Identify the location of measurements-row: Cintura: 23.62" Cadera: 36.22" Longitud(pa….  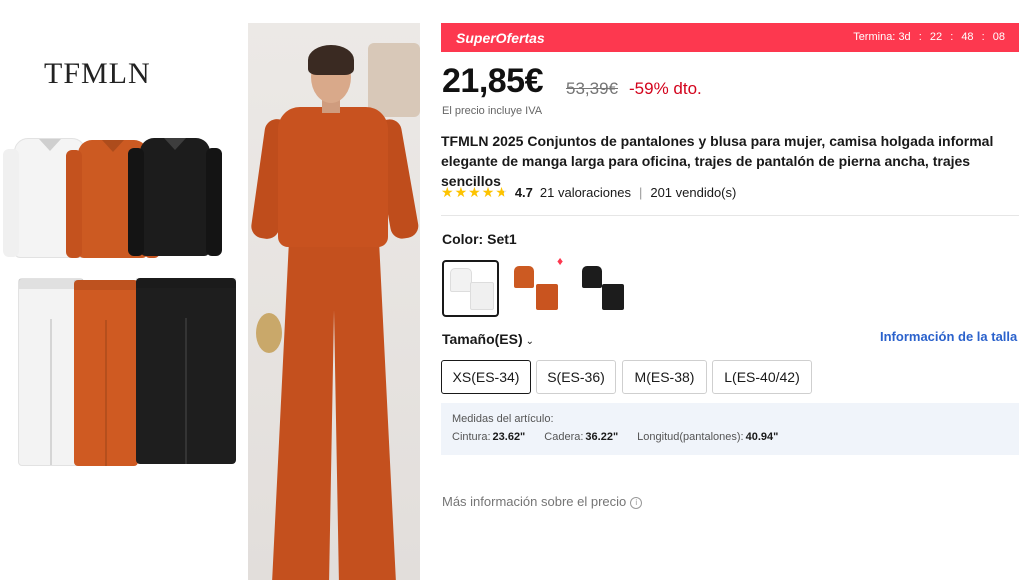
(624, 437).